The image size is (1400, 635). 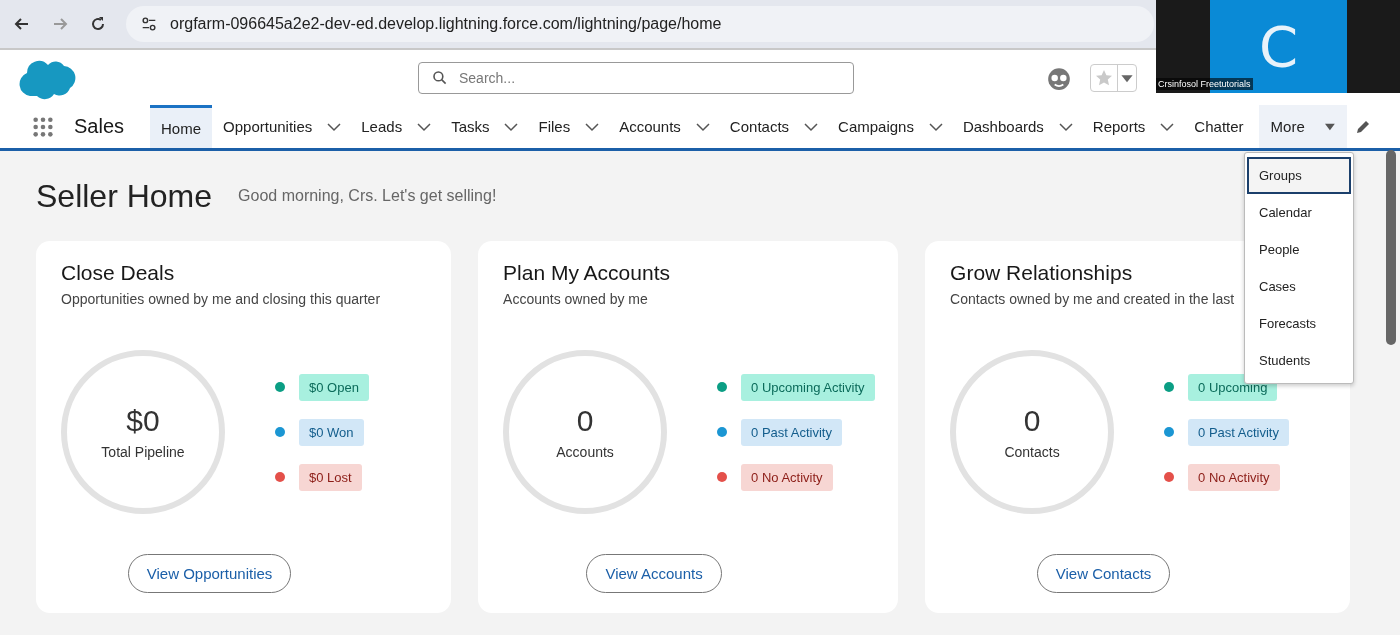 I want to click on edit-icon, so click(x=1362, y=126).